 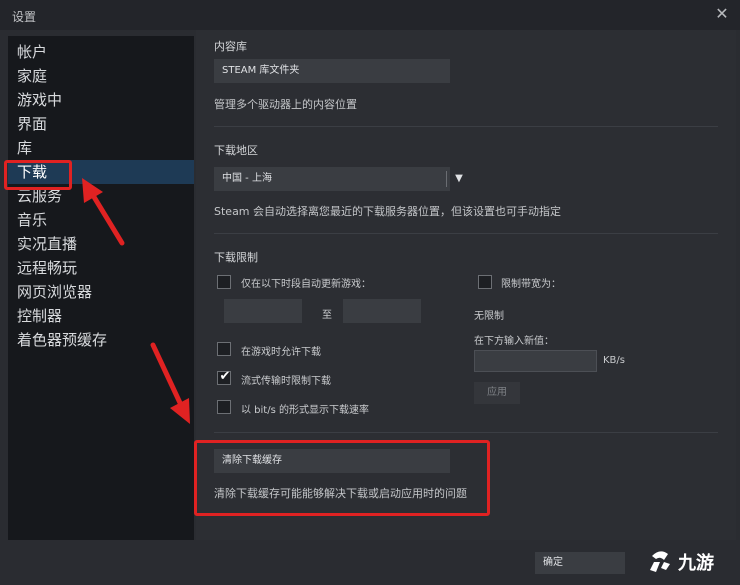 What do you see at coordinates (580, 563) in the screenshot?
I see `ok-button: 确定` at bounding box center [580, 563].